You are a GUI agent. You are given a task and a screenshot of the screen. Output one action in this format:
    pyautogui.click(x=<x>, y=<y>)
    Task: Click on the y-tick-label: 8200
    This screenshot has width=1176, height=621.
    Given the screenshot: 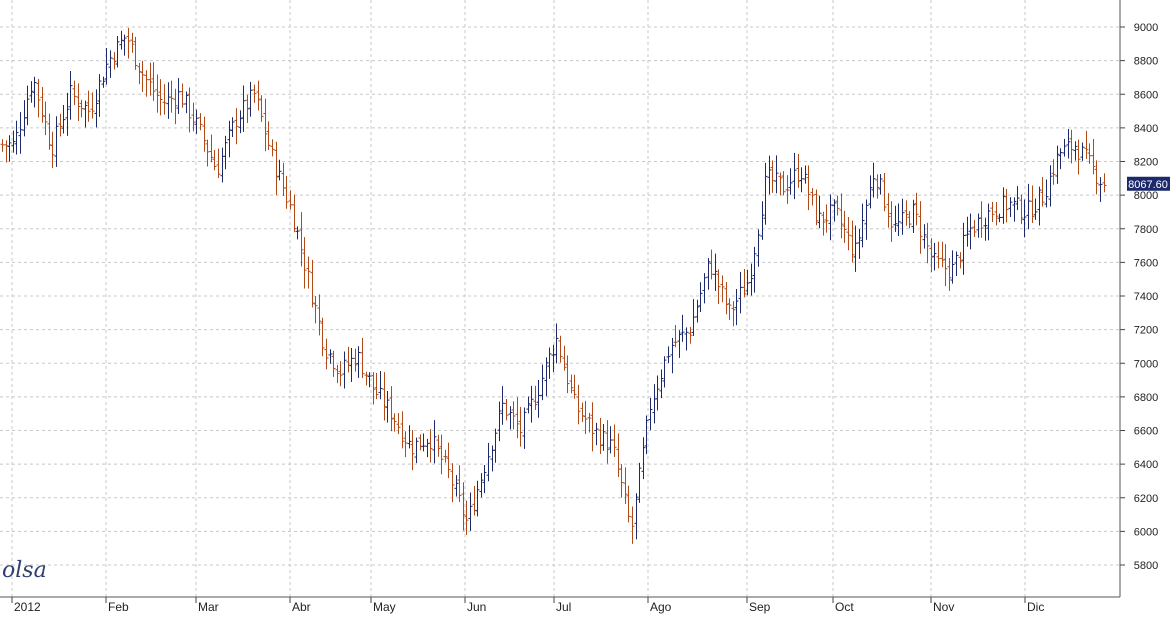 What is the action you would take?
    pyautogui.click(x=1146, y=163)
    